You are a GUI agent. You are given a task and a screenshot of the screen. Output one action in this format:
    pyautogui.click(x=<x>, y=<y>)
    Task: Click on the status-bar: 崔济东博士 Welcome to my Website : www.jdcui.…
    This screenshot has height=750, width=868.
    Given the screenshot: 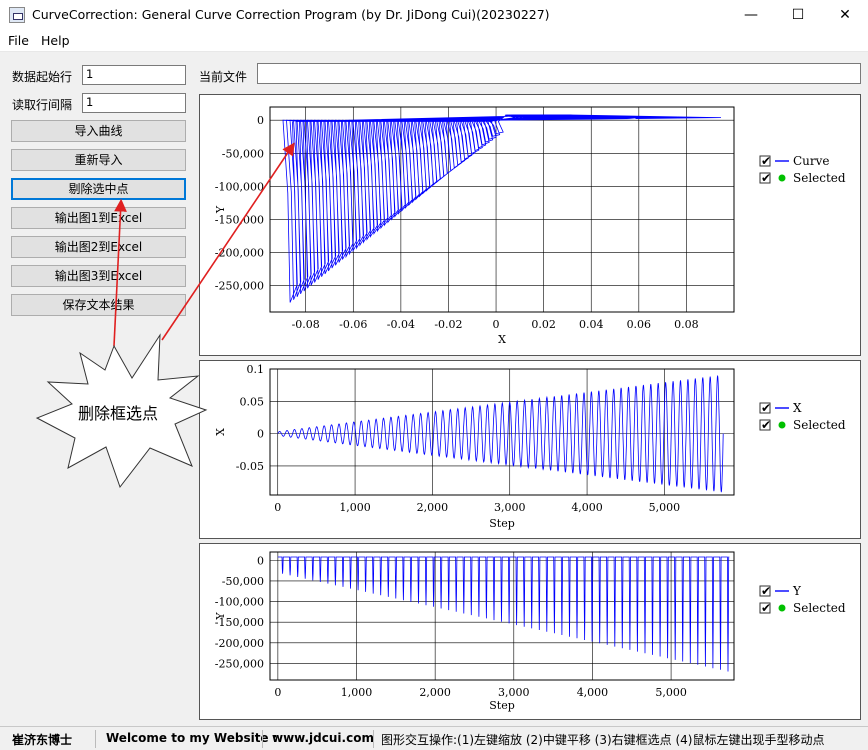 What is the action you would take?
    pyautogui.click(x=434, y=738)
    